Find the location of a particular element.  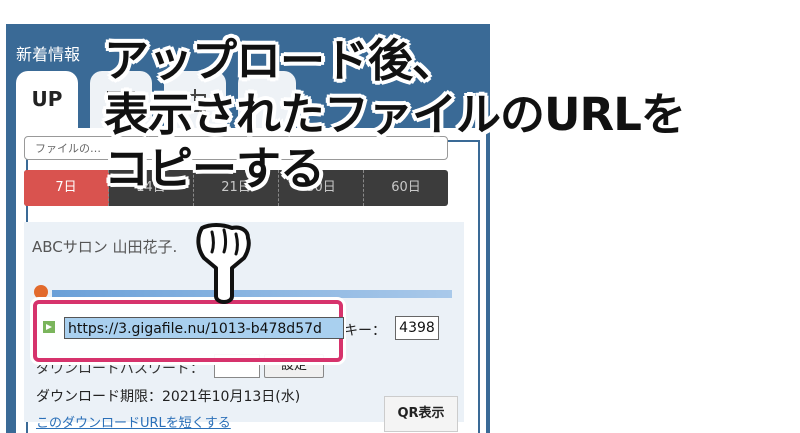

url-highlight-box: https://3.gigafile.nu/1013-b478d57d is located at coordinates (188, 331).